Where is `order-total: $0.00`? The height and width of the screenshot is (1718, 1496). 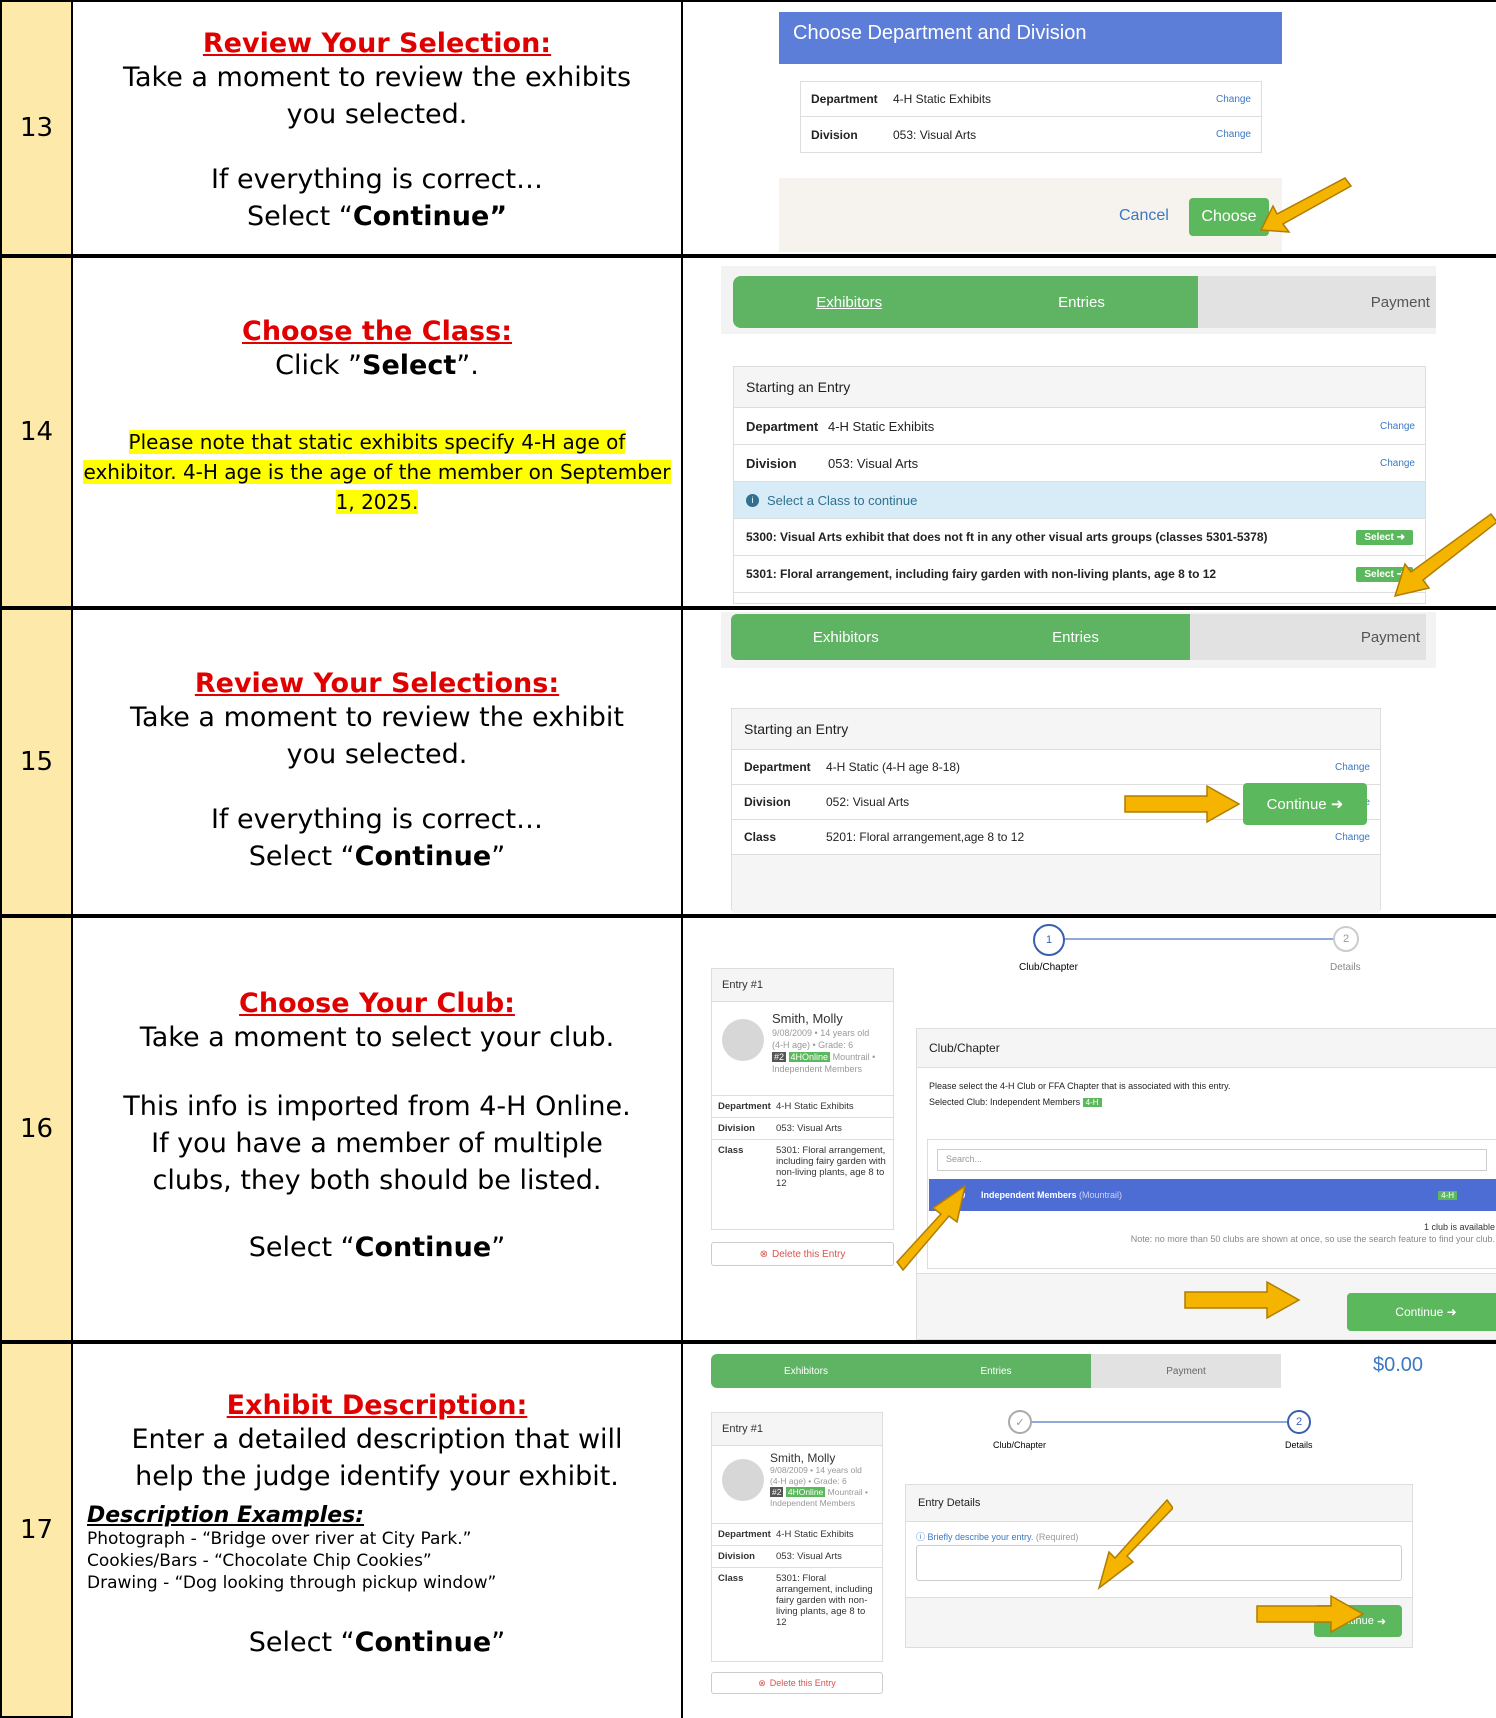 order-total: $0.00 is located at coordinates (1398, 1365).